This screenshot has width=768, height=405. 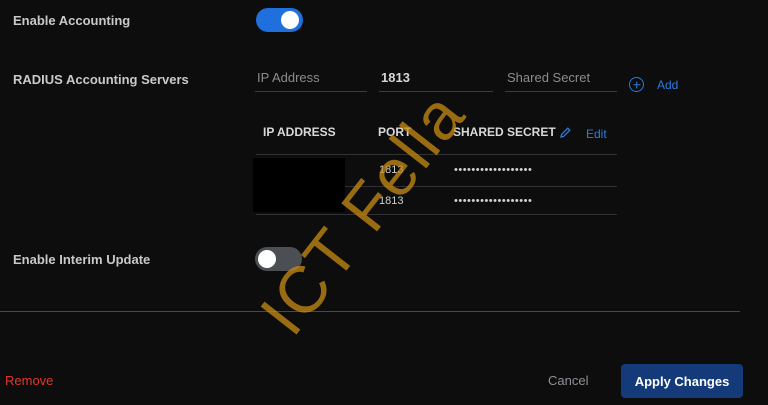 I want to click on edit-servers-link: Edit, so click(x=596, y=134).